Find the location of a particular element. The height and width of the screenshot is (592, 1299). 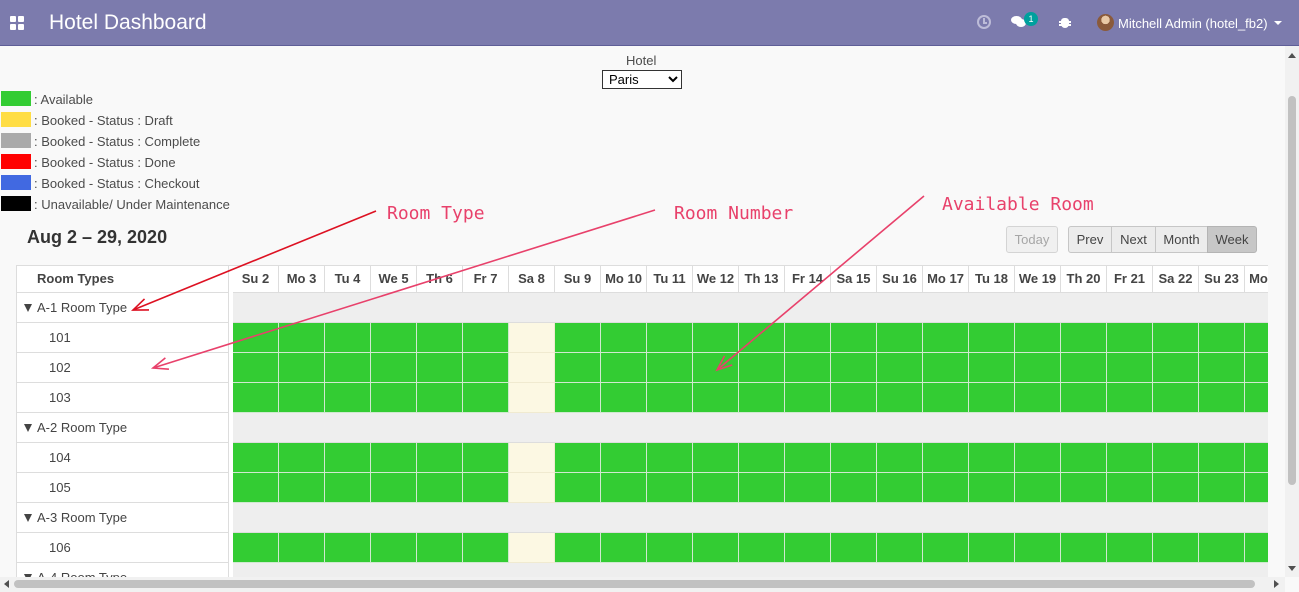

horizontal-scrollbar is located at coordinates (642, 584).